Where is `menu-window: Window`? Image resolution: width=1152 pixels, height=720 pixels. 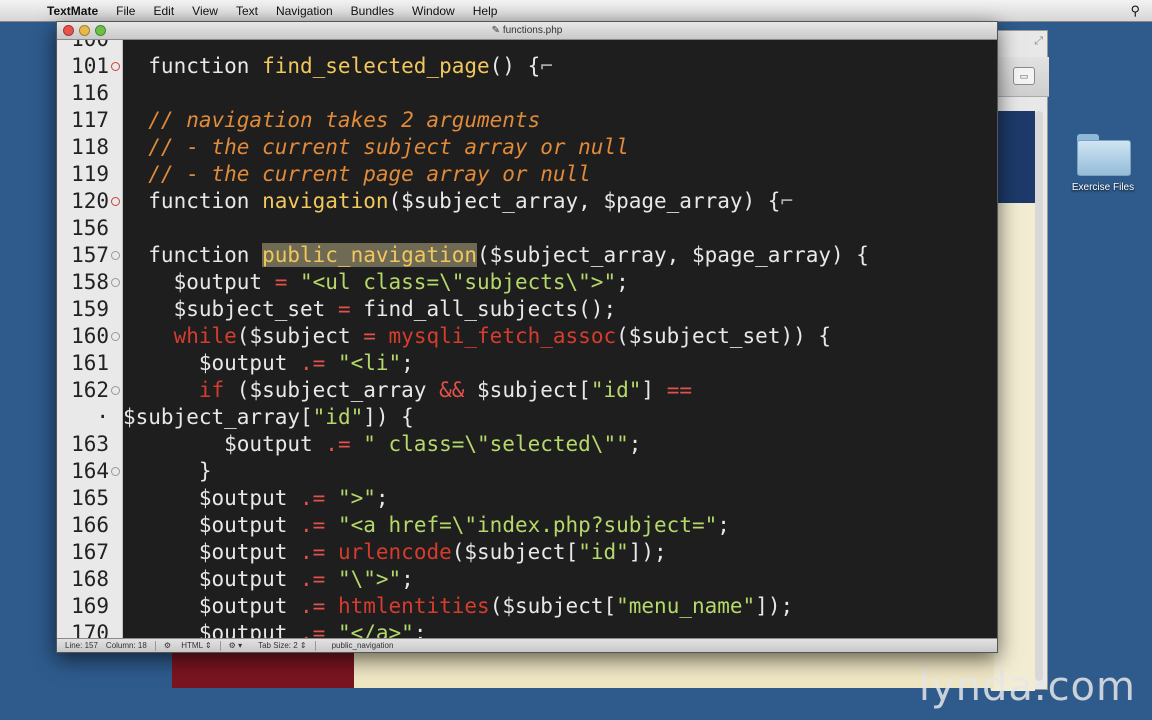
menu-window: Window is located at coordinates (433, 11).